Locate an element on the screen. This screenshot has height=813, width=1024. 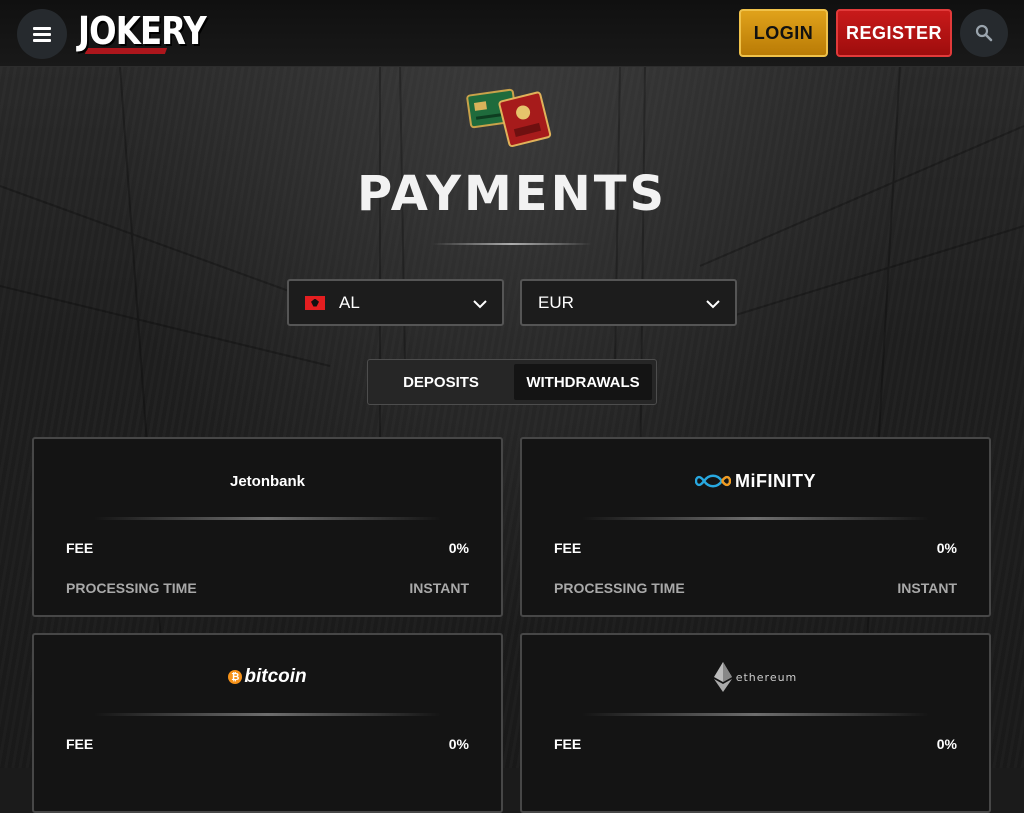
ethereum-logo: ethereum is located at coordinates (755, 677).